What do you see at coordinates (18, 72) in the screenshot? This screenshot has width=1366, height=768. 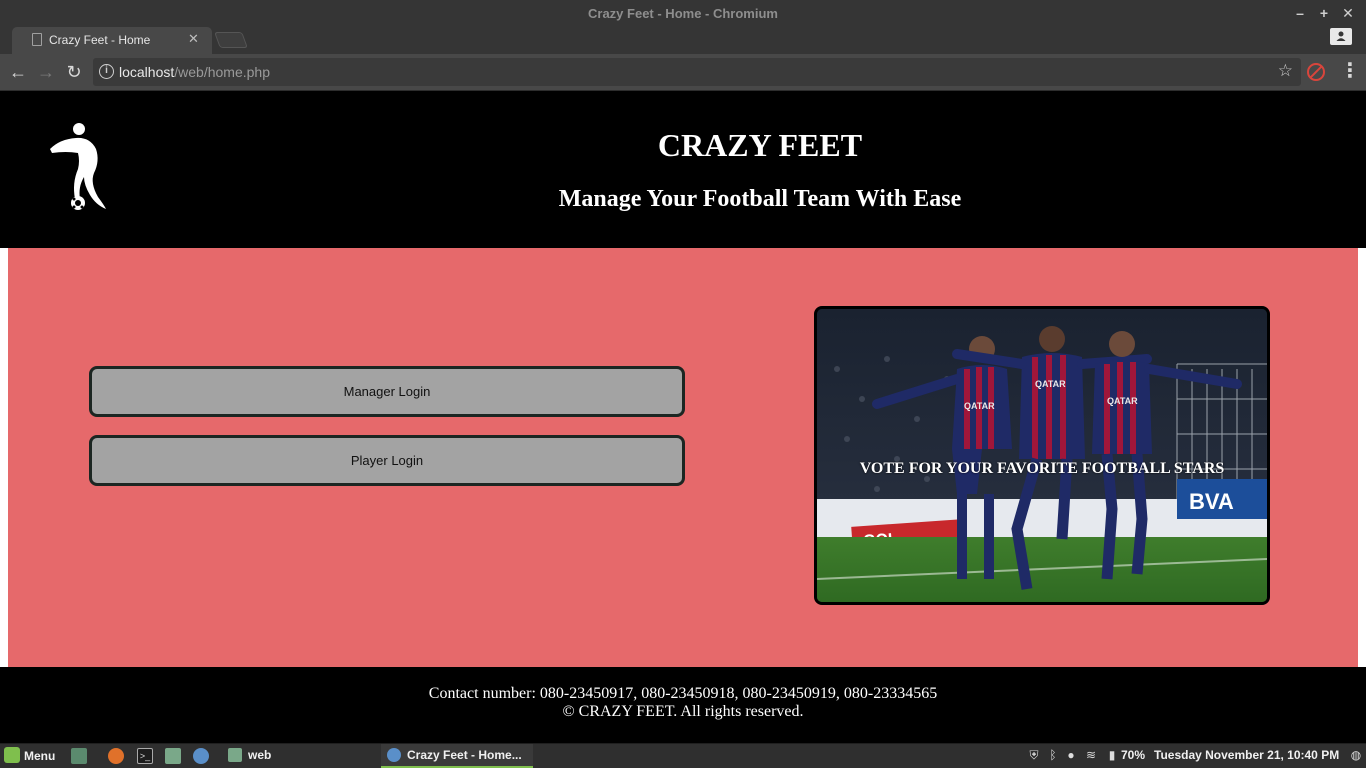 I see `back-button: ←` at bounding box center [18, 72].